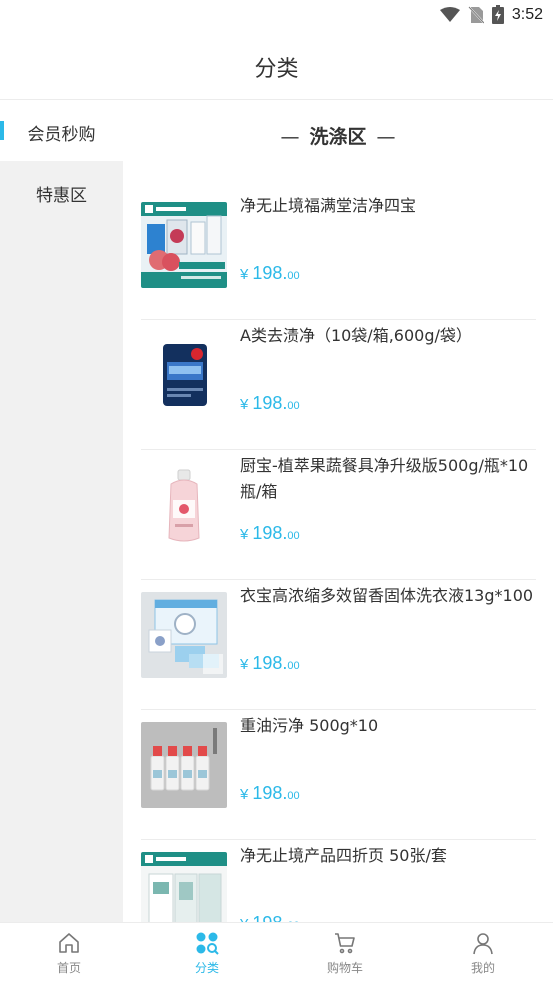 The width and height of the screenshot is (553, 983). Describe the element at coordinates (482, 968) in the screenshot. I see `tab-label: 我的` at that location.